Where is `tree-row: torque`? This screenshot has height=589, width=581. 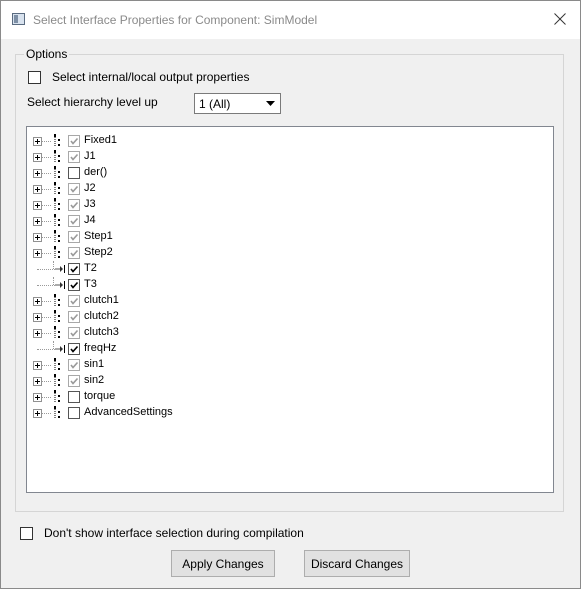 tree-row: torque is located at coordinates (290, 397).